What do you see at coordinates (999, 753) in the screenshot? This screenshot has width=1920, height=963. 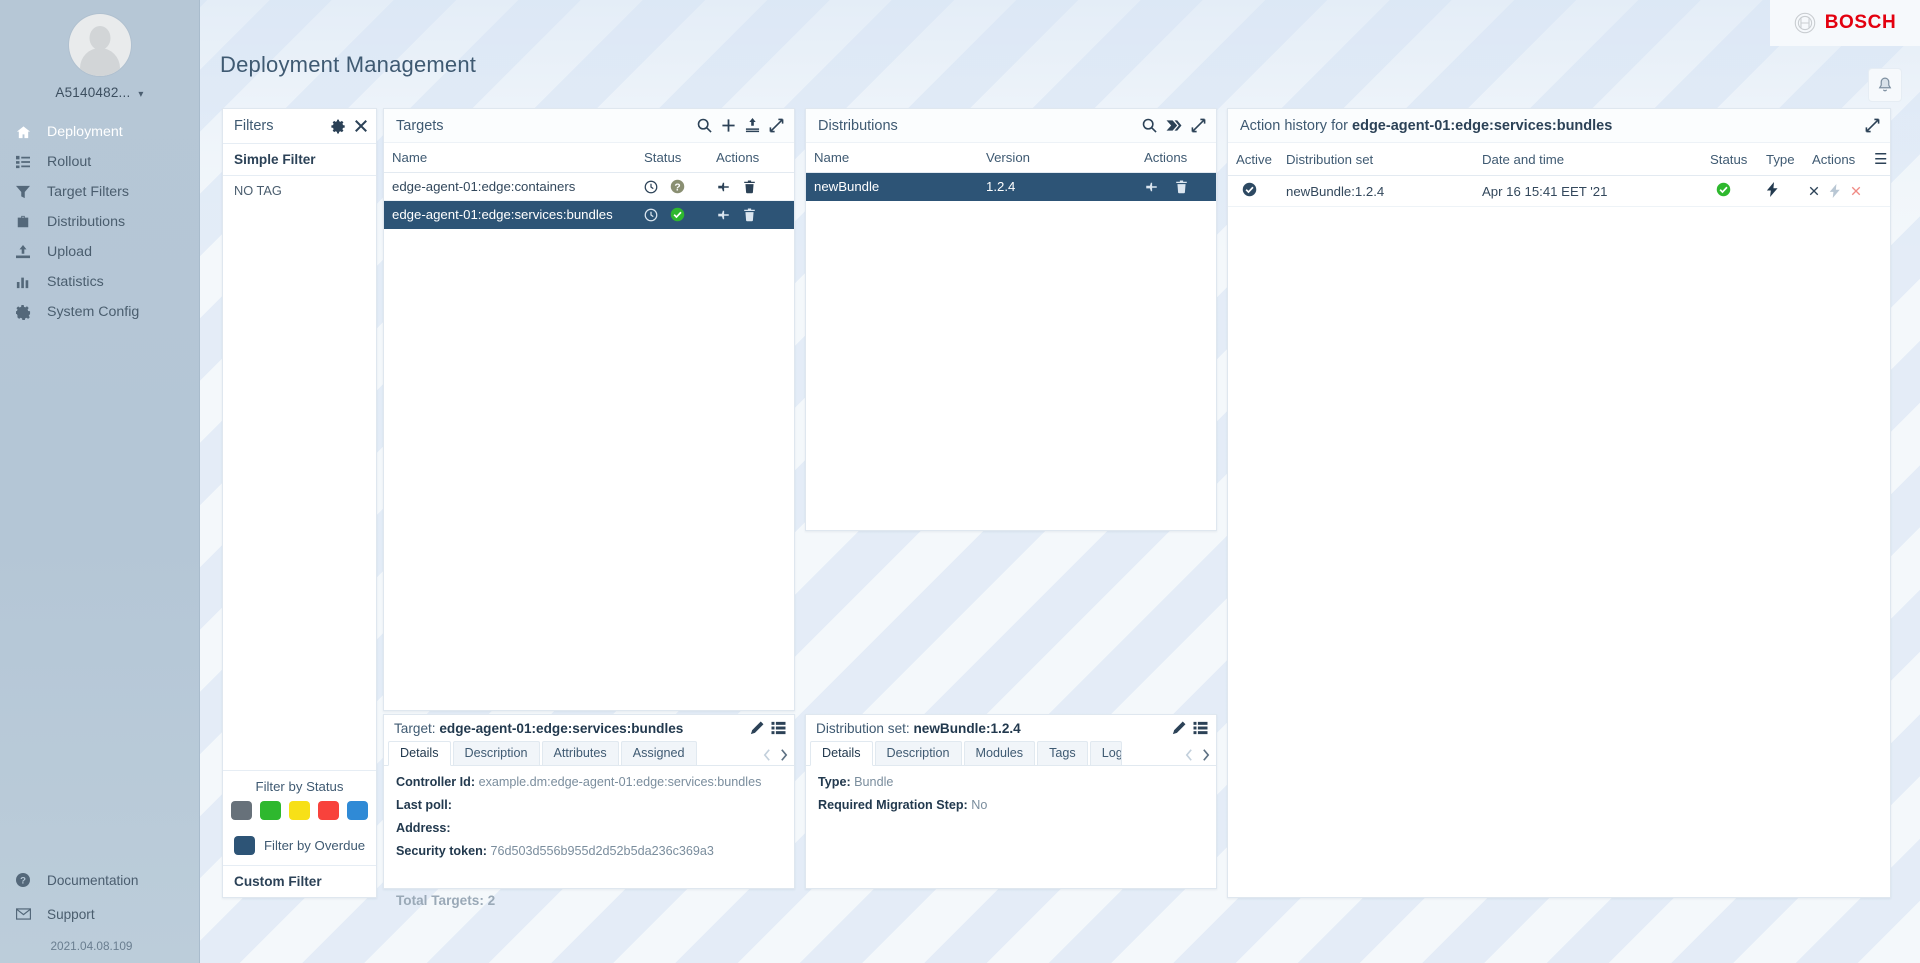 I see `tab-modules: Modules` at bounding box center [999, 753].